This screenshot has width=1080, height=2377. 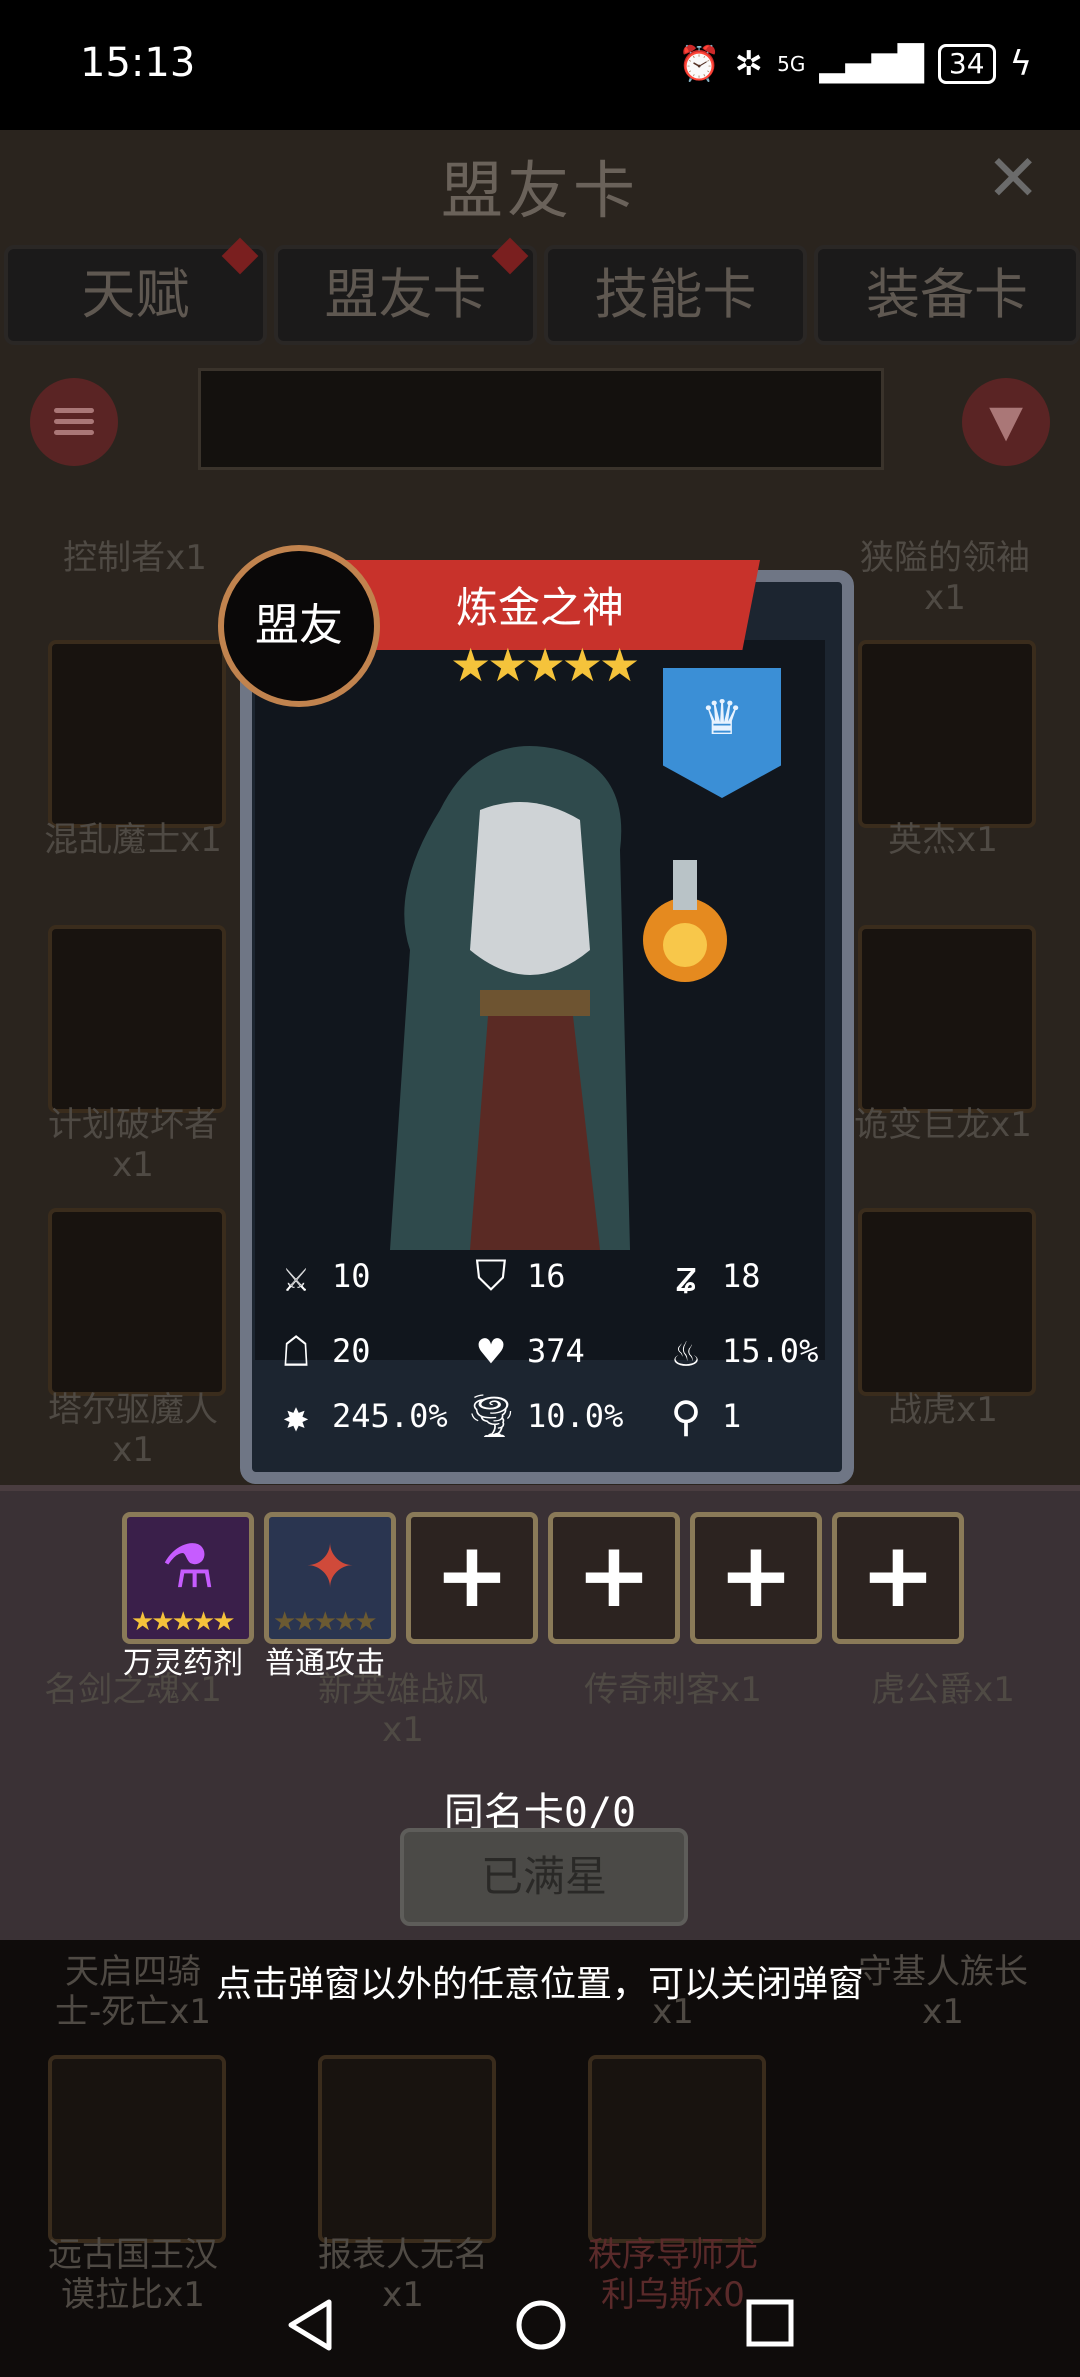 I want to click on signal-icon: ▂▄▆█, so click(x=871, y=64).